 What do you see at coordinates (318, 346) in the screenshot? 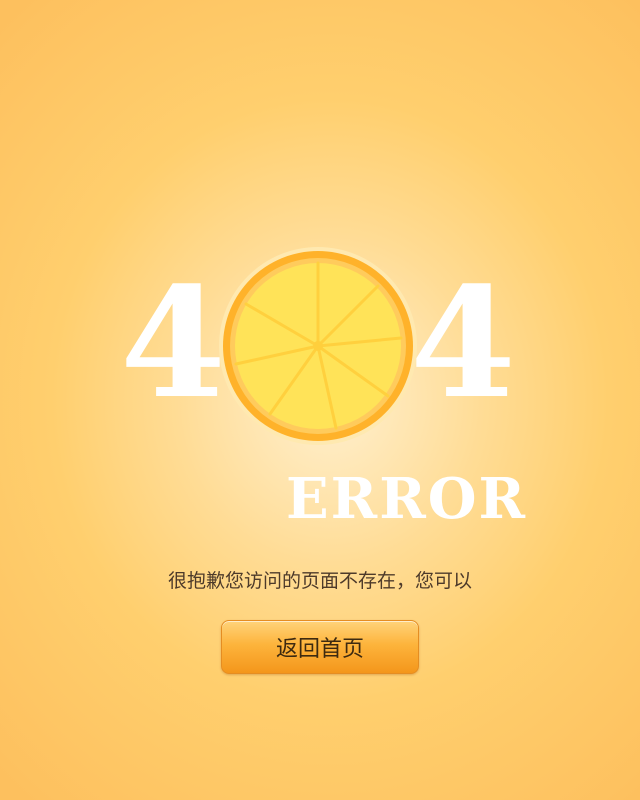
I see `lemon-slice-icon` at bounding box center [318, 346].